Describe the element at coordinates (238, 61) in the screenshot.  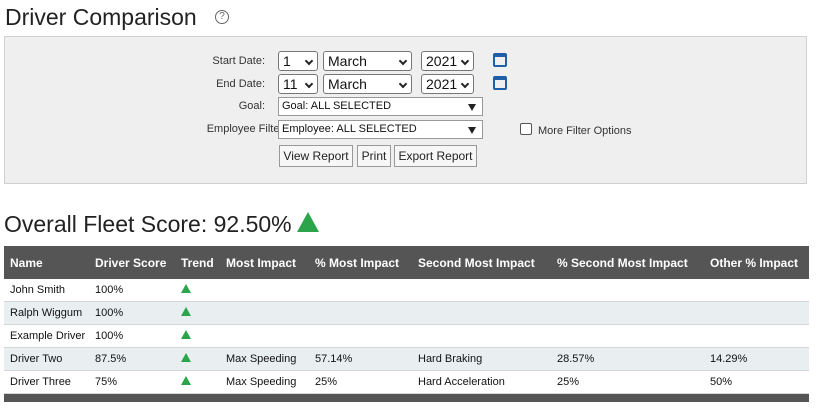
I see `start-date-label: Start Date:` at that location.